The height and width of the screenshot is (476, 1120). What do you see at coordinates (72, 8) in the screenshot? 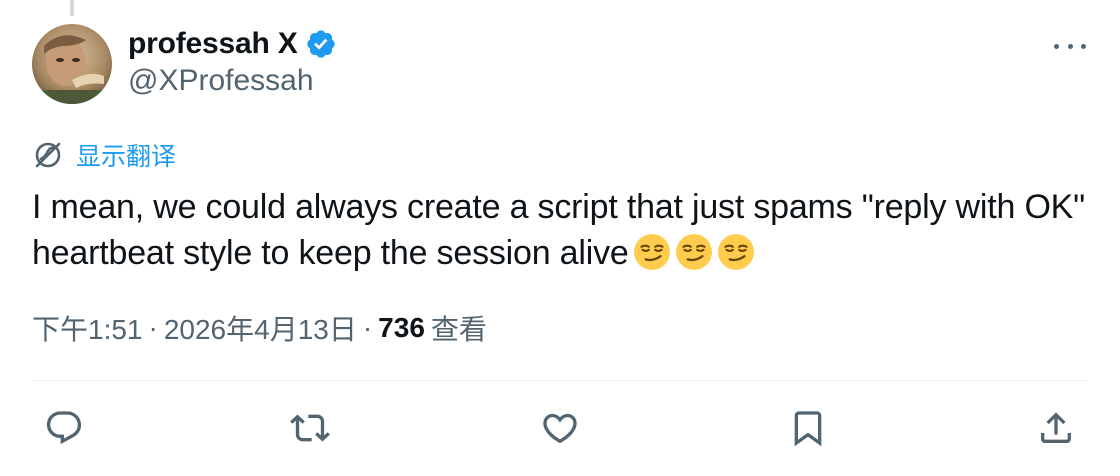
I see `thread-connector-line` at bounding box center [72, 8].